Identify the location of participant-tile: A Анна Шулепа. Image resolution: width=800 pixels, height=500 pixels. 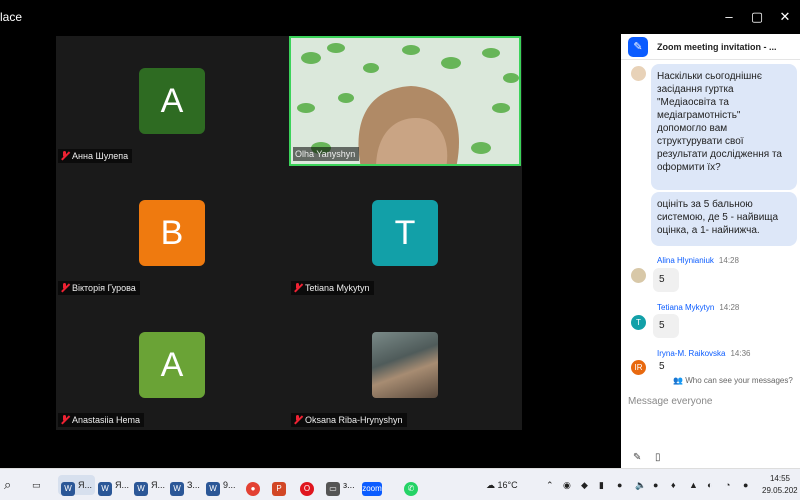
(172, 101).